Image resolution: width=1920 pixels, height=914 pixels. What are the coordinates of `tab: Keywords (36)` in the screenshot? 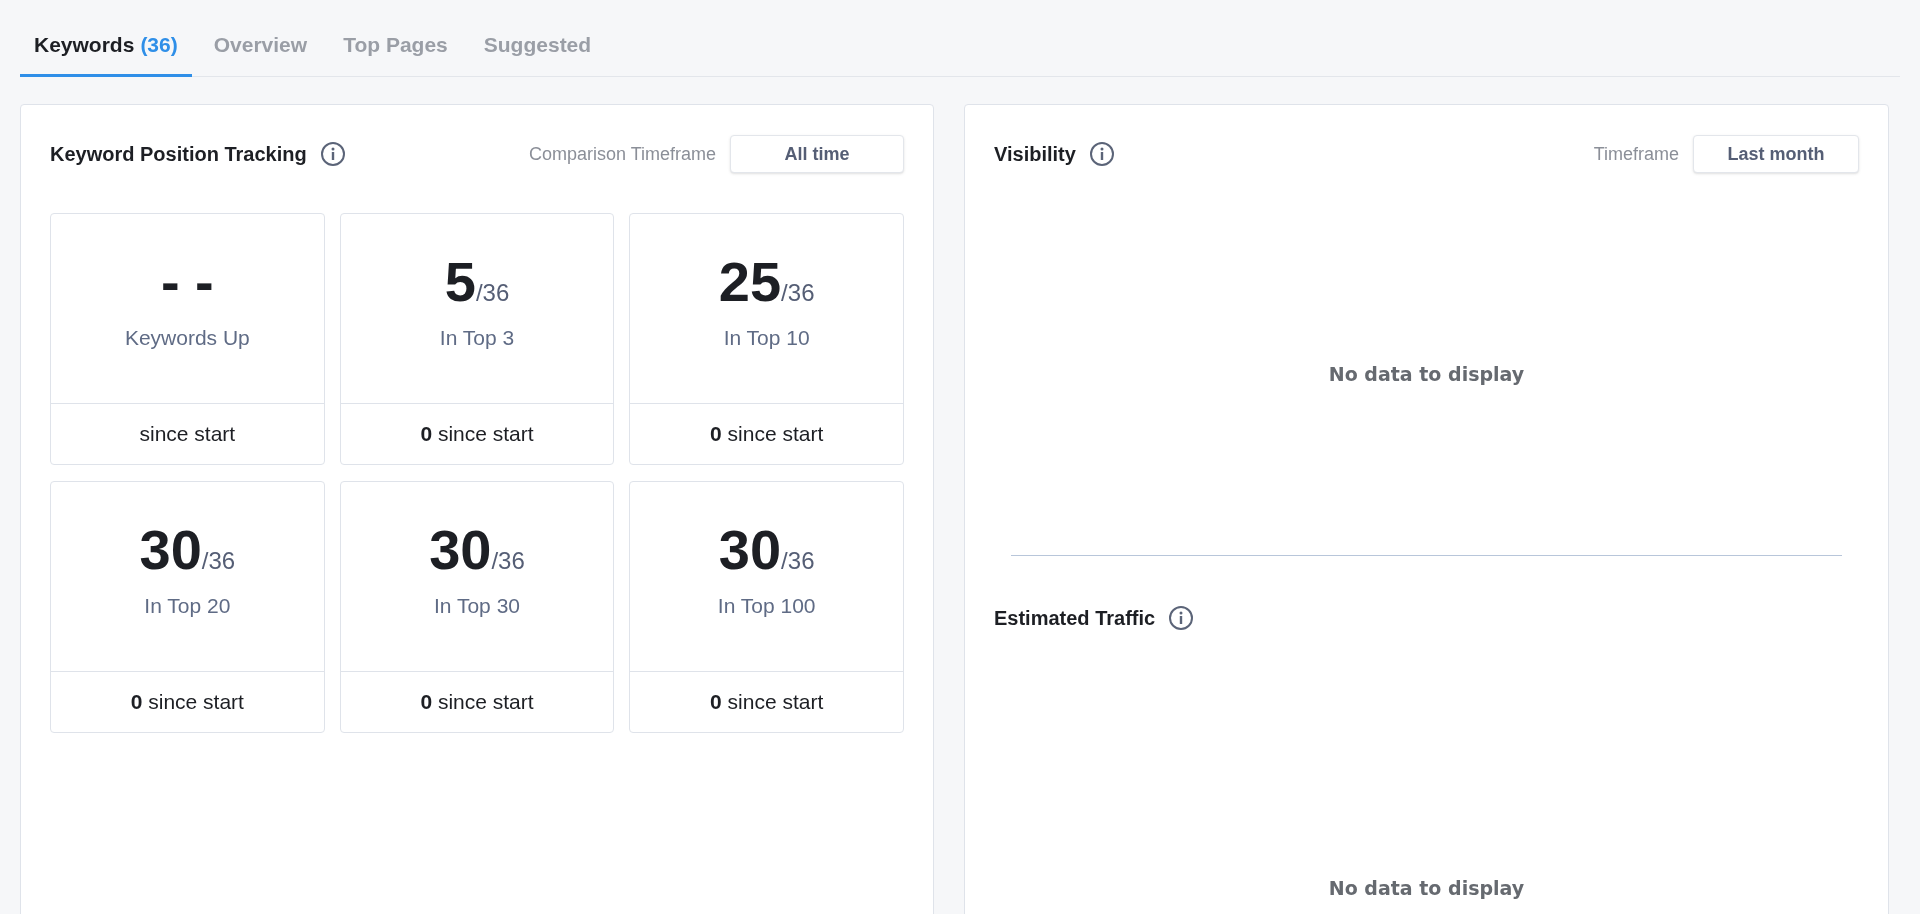 It's located at (106, 52).